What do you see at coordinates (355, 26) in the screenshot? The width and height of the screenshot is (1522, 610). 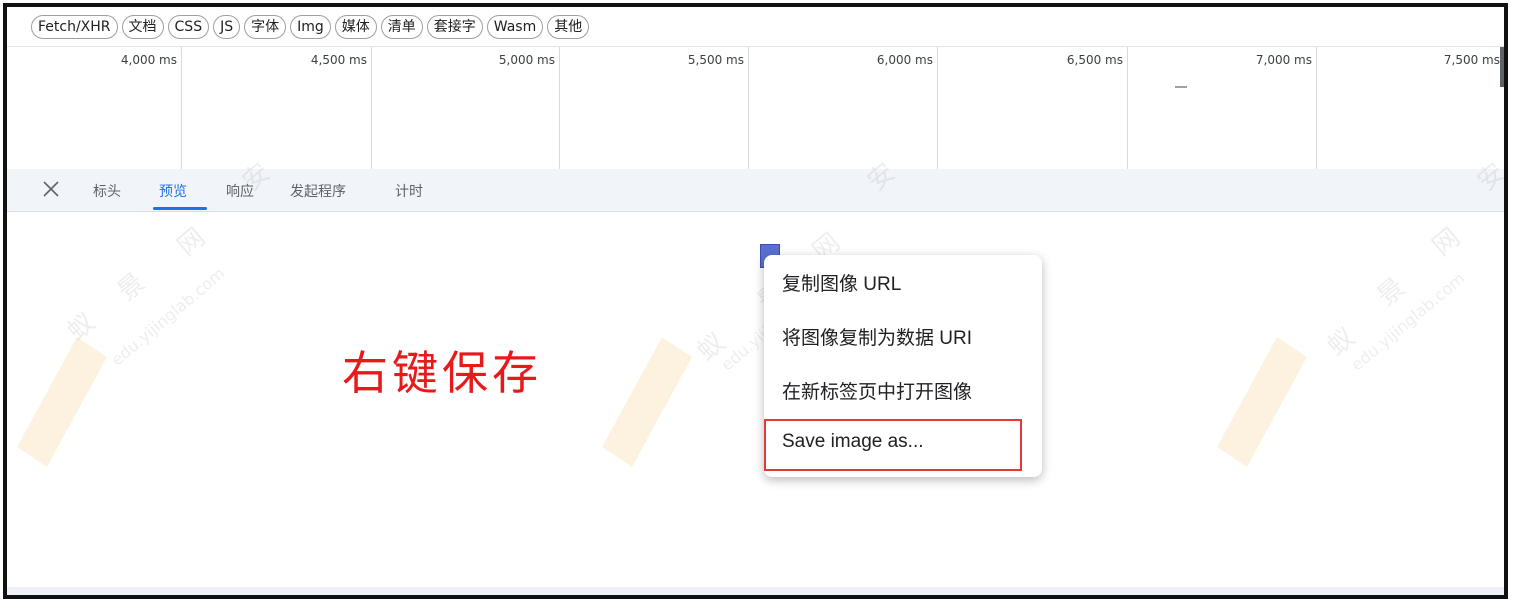 I see `filter-media: 媒体` at bounding box center [355, 26].